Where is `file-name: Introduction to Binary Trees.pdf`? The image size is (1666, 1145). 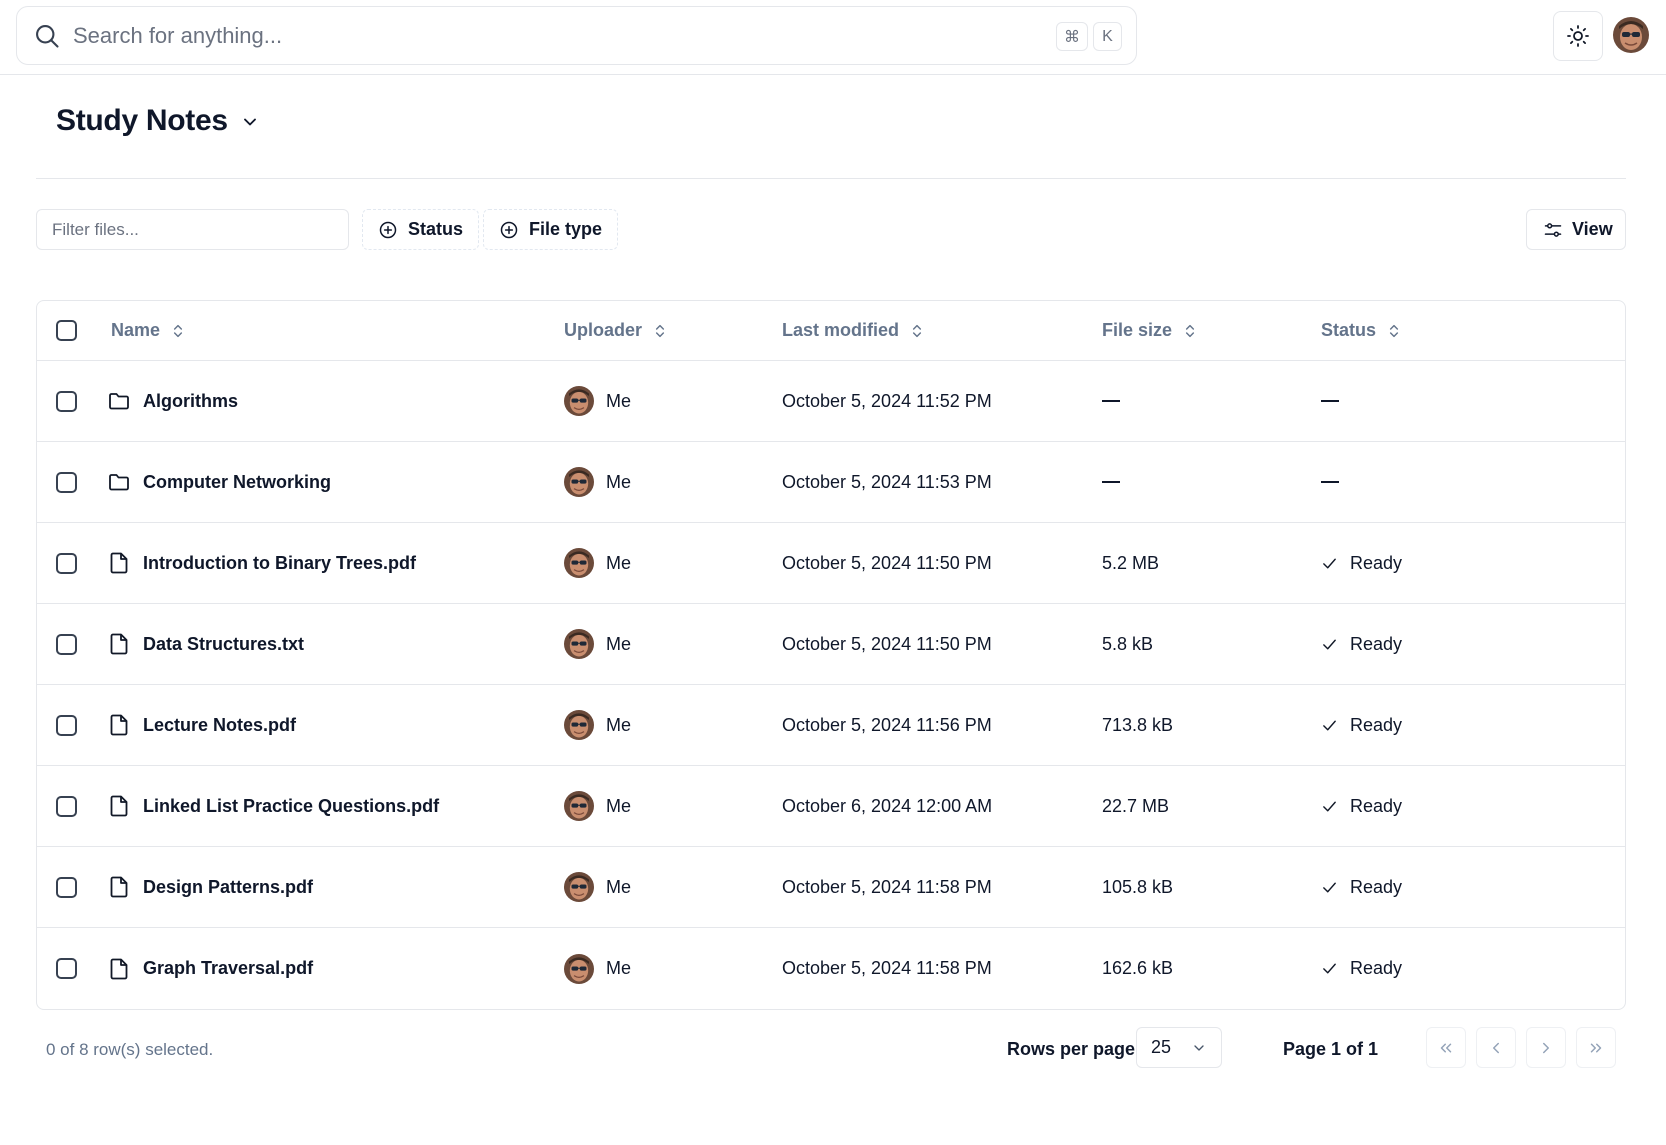 file-name: Introduction to Binary Trees.pdf is located at coordinates (279, 563).